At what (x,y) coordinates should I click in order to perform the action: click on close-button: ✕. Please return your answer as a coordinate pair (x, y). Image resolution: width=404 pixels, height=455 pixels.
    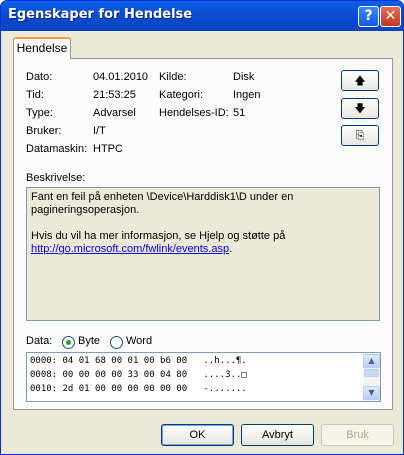
    Looking at the image, I should click on (390, 16).